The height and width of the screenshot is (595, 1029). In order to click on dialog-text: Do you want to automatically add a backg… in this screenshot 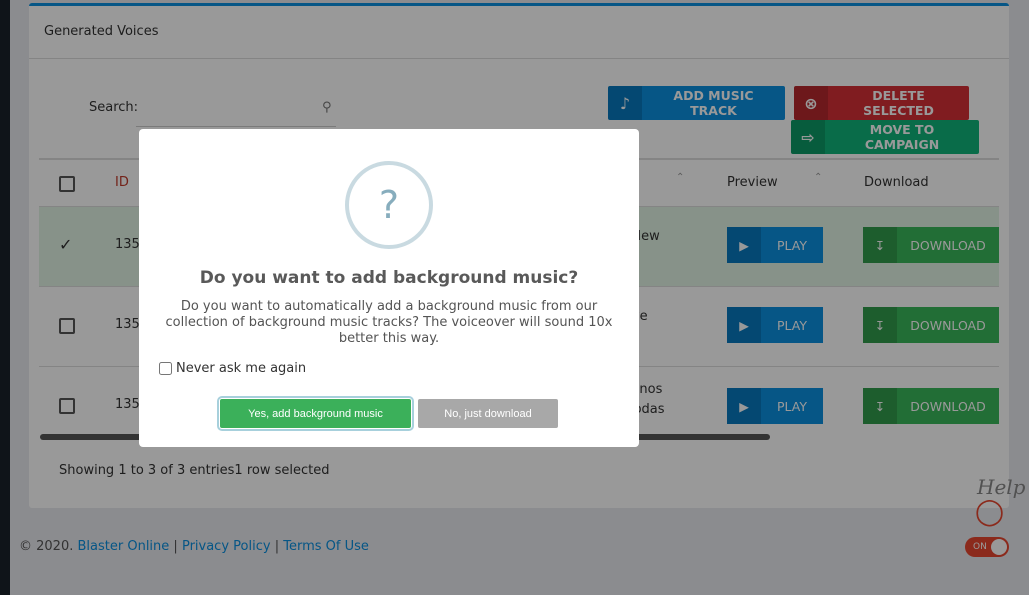, I will do `click(389, 322)`.